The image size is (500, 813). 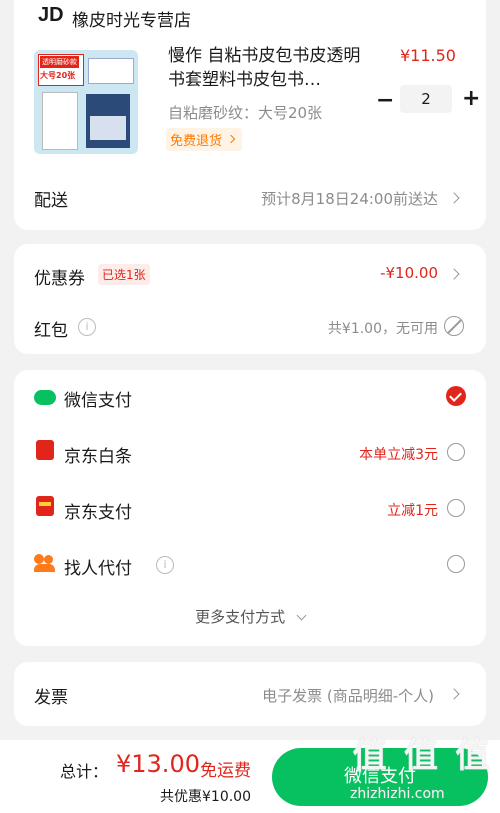 What do you see at coordinates (225, 771) in the screenshot?
I see `free-shipping: 免运费` at bounding box center [225, 771].